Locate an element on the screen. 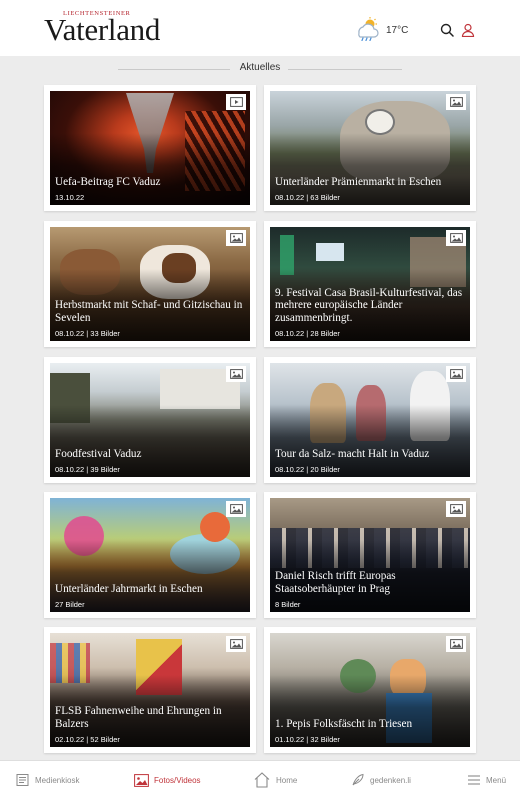  card-title: Unterländer Prämienmarkt in Eschen is located at coordinates (358, 181).